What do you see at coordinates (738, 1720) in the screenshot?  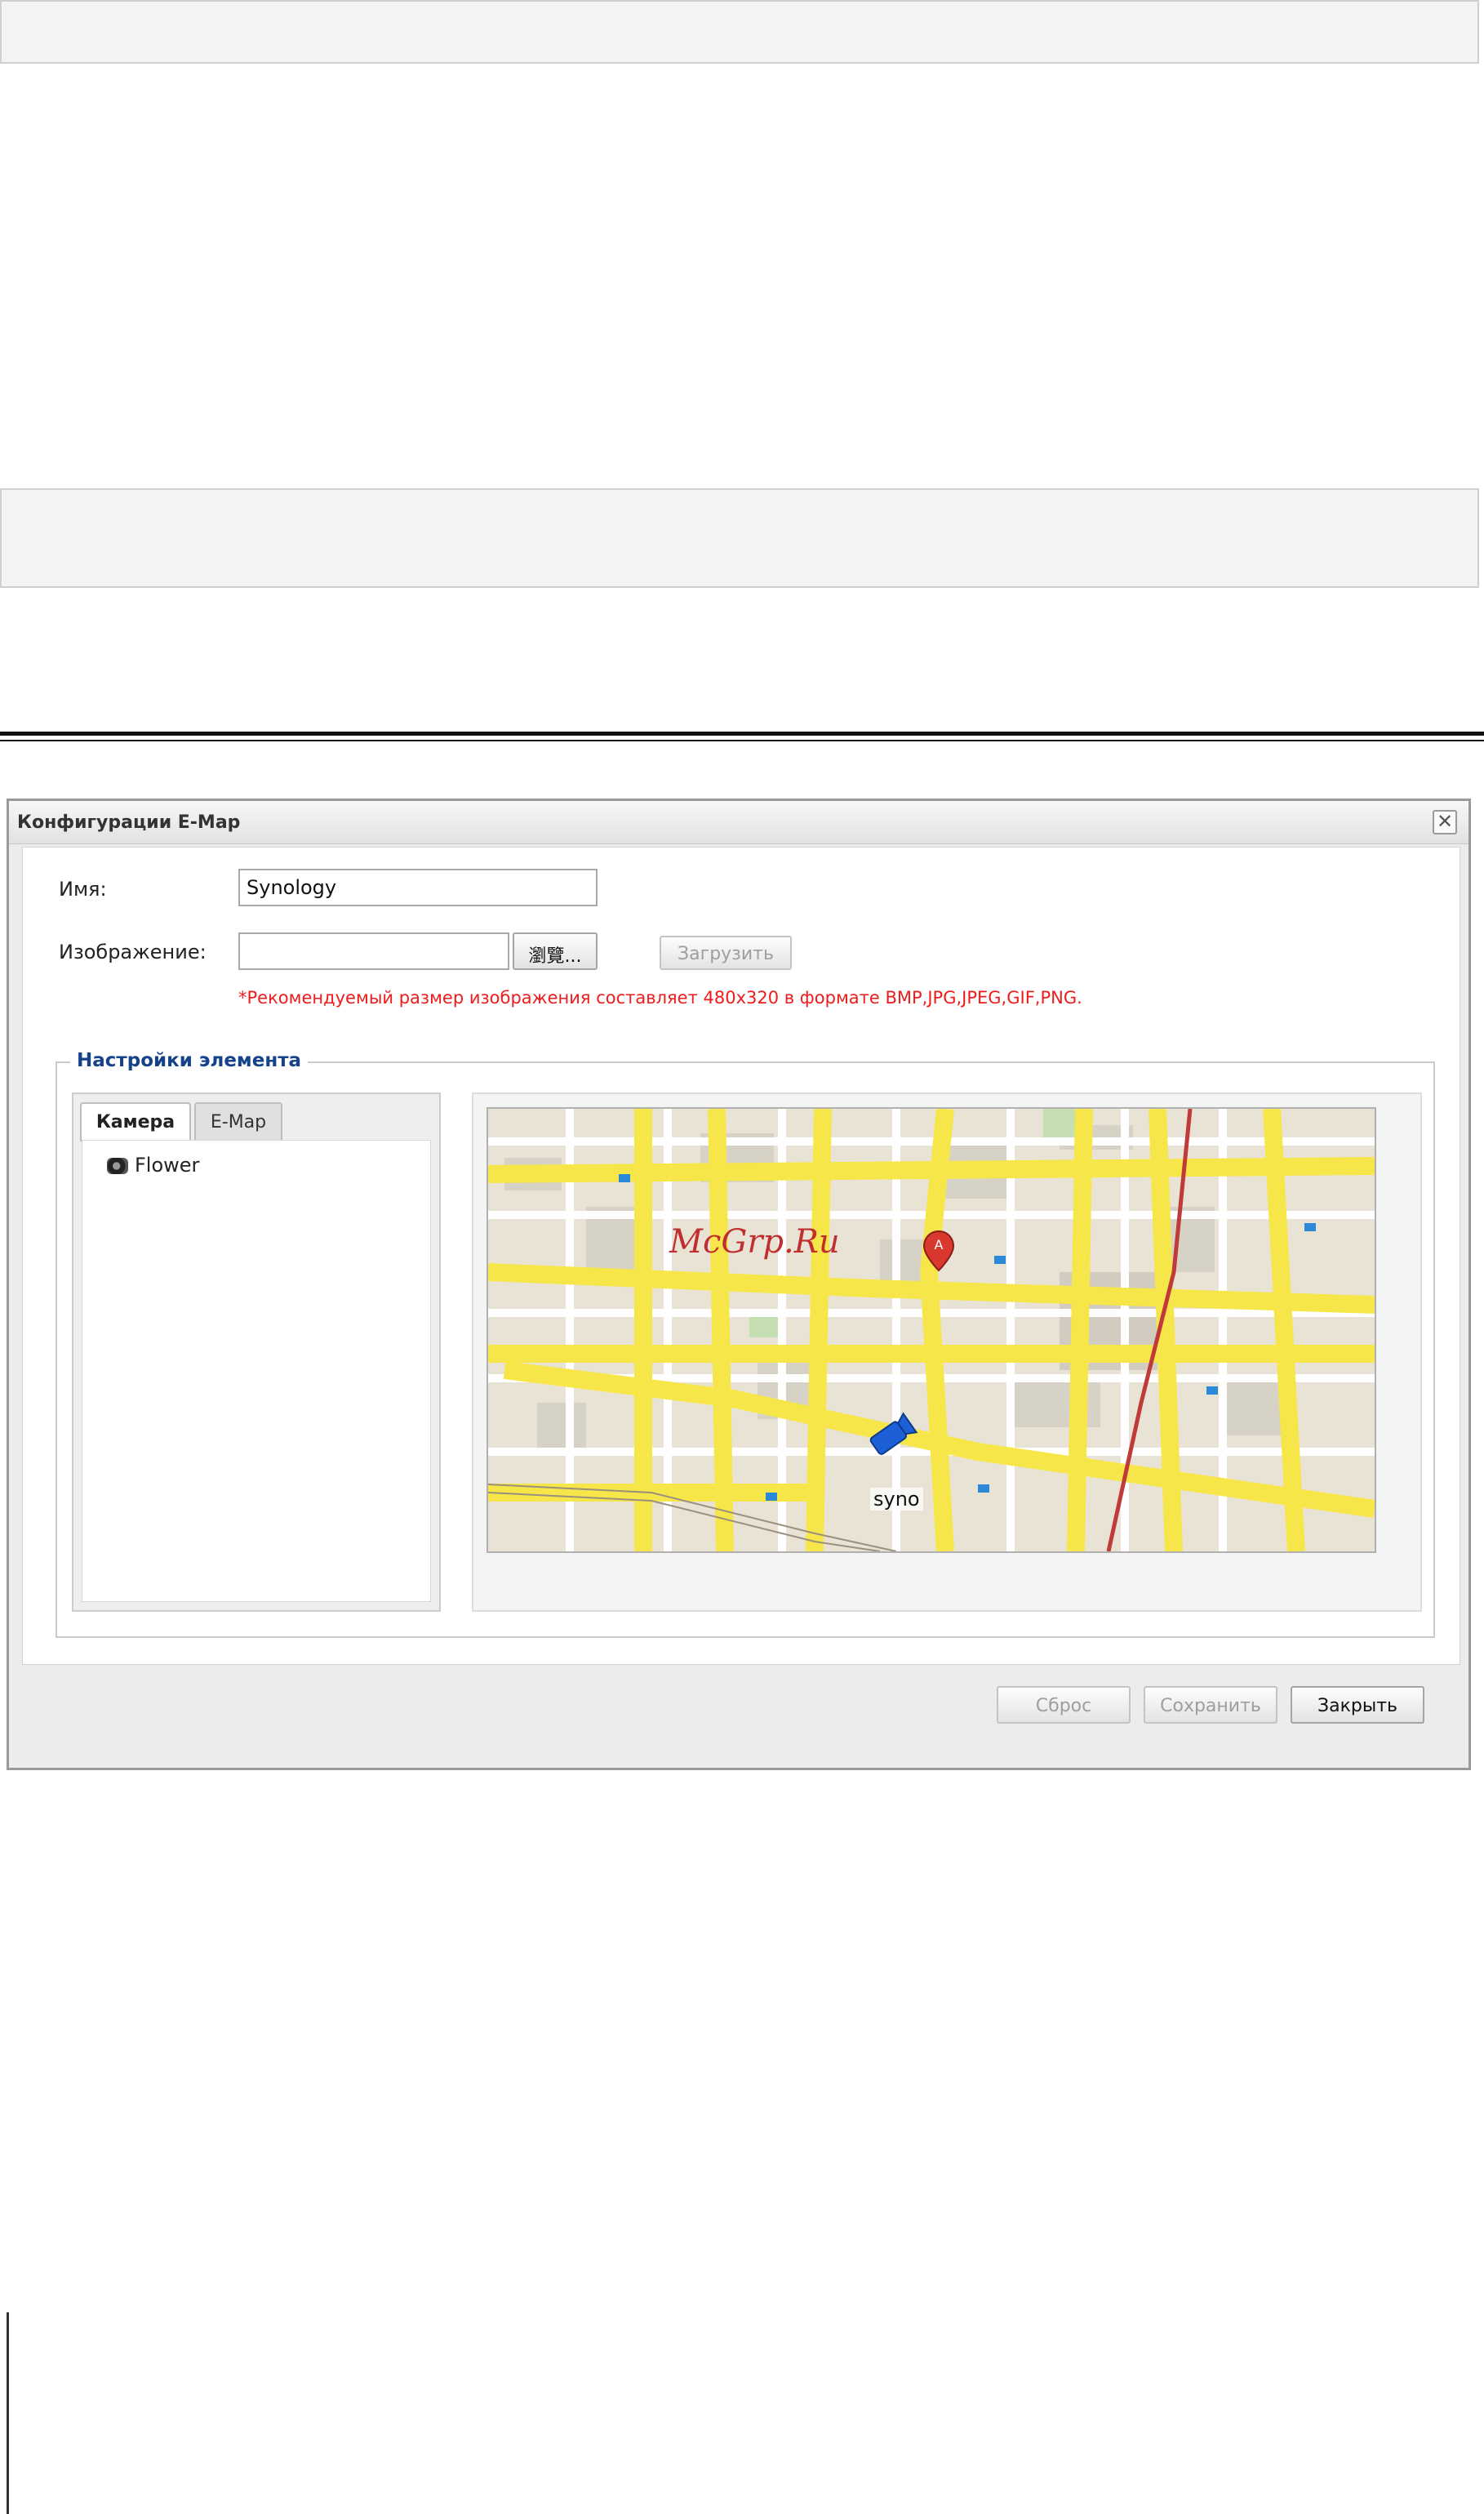 I see `dialog-footer: Сброс Сохранить Закрыть` at bounding box center [738, 1720].